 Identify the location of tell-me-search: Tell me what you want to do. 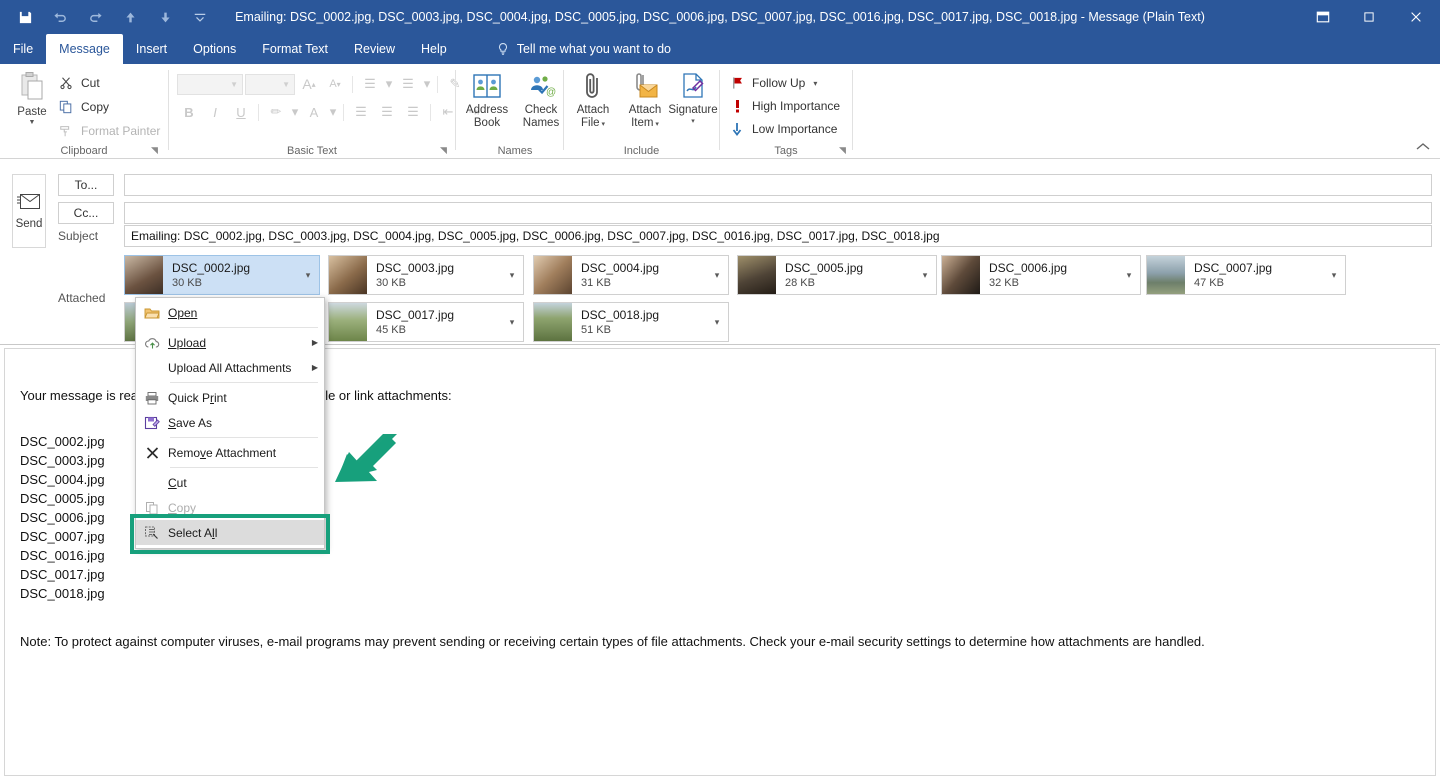
(583, 49).